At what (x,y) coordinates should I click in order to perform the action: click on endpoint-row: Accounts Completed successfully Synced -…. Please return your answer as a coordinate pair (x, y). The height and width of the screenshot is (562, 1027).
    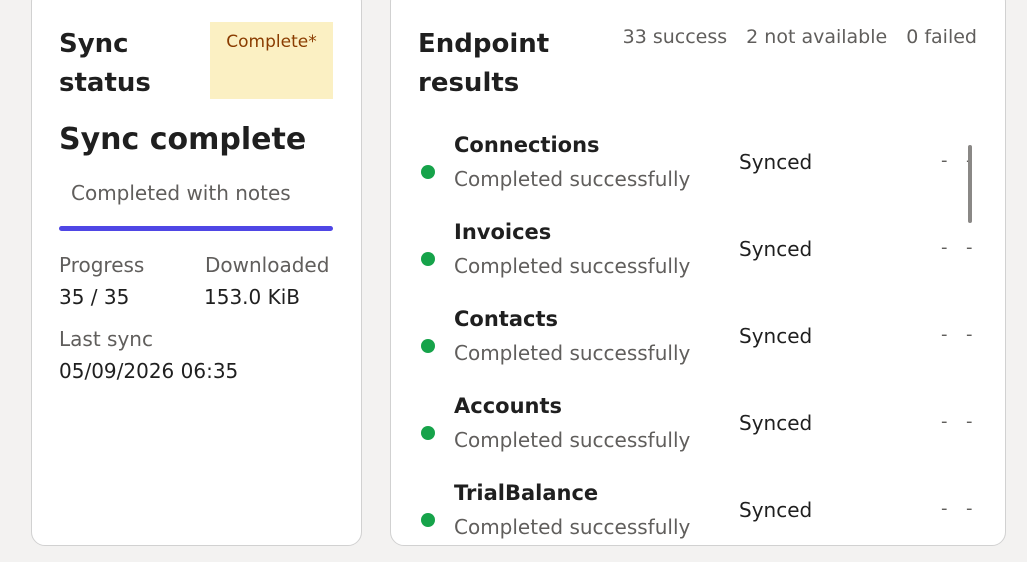
    Looking at the image, I should click on (698, 431).